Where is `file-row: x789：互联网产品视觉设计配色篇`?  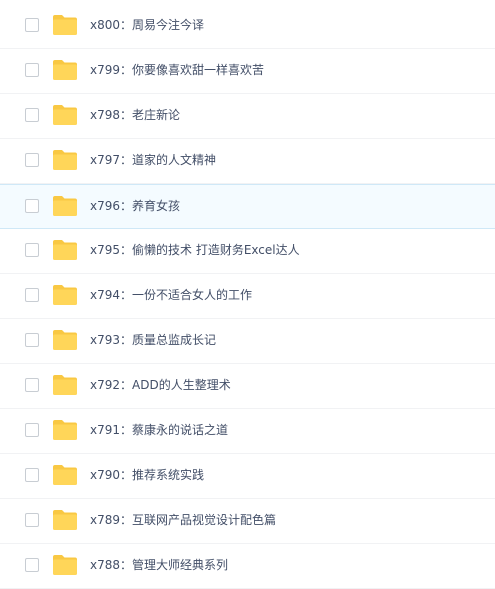
file-row: x789：互联网产品视觉设计配色篇 is located at coordinates (247, 521).